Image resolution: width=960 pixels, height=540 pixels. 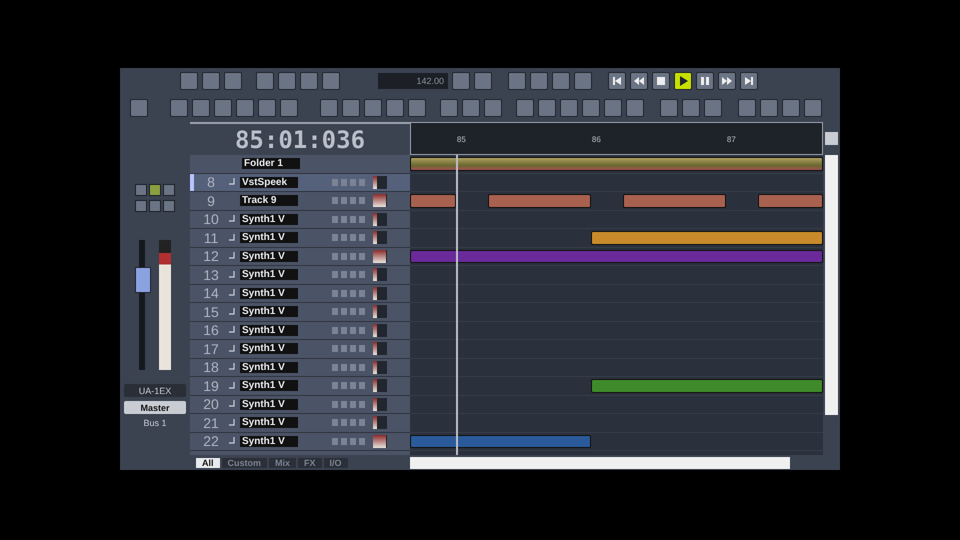 What do you see at coordinates (310, 463) in the screenshot?
I see `view-tab: FX` at bounding box center [310, 463].